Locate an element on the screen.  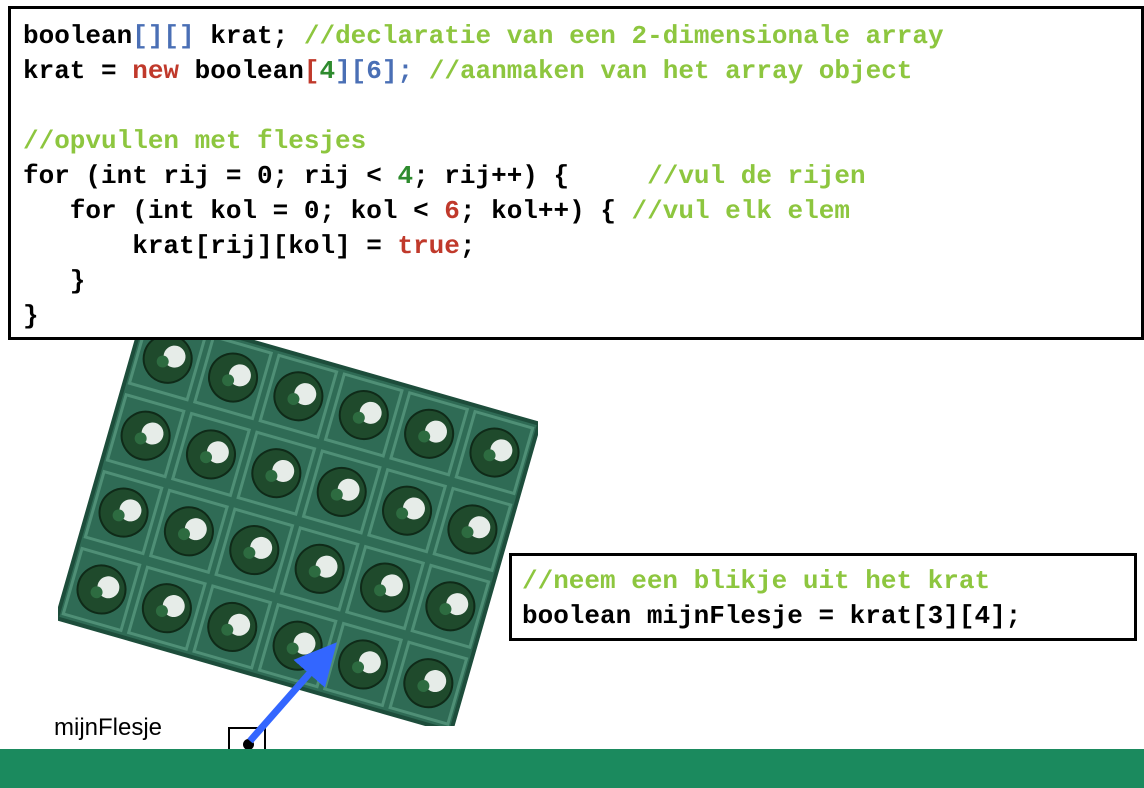
code-comment: //aanmaken van het array object is located at coordinates (670, 71).